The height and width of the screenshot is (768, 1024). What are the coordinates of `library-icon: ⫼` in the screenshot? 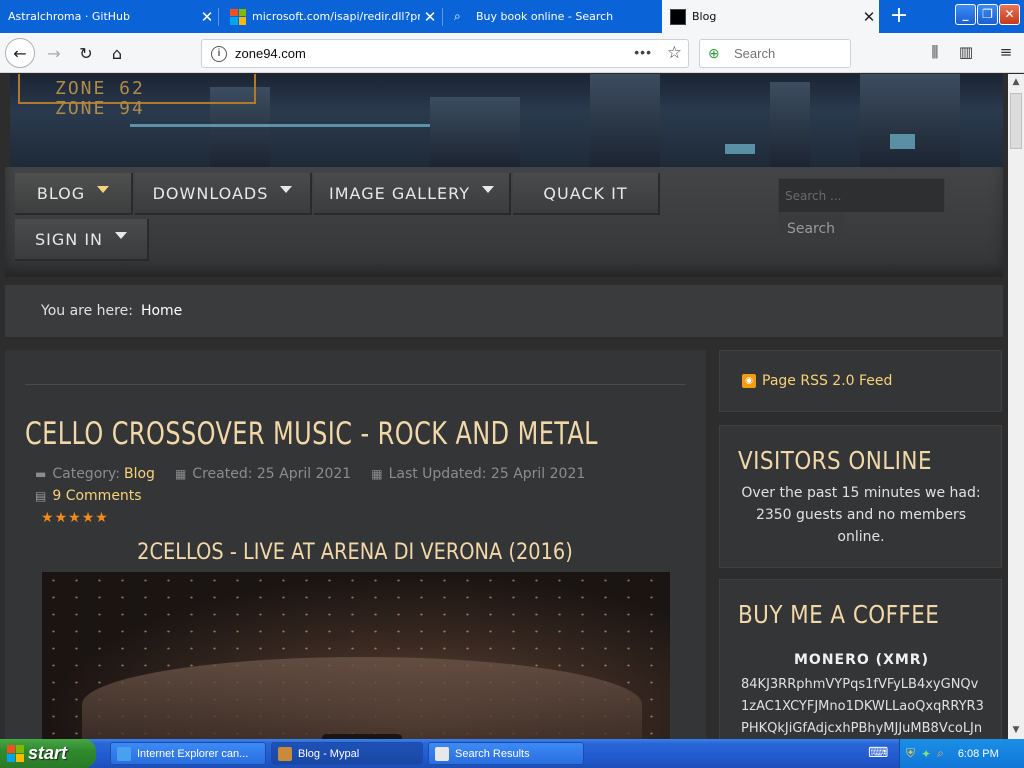 It's located at (935, 53).